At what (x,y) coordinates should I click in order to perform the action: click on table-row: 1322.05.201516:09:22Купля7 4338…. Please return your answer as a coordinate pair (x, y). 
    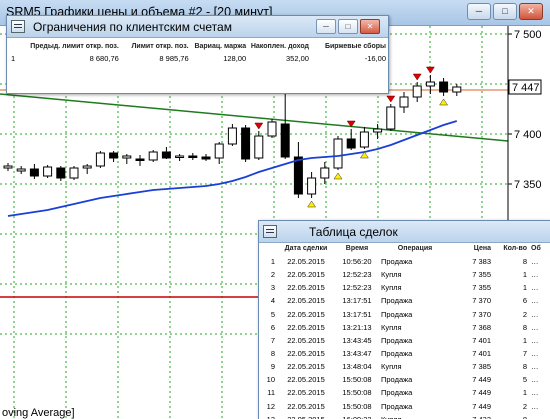
    Looking at the image, I should click on (402, 415).